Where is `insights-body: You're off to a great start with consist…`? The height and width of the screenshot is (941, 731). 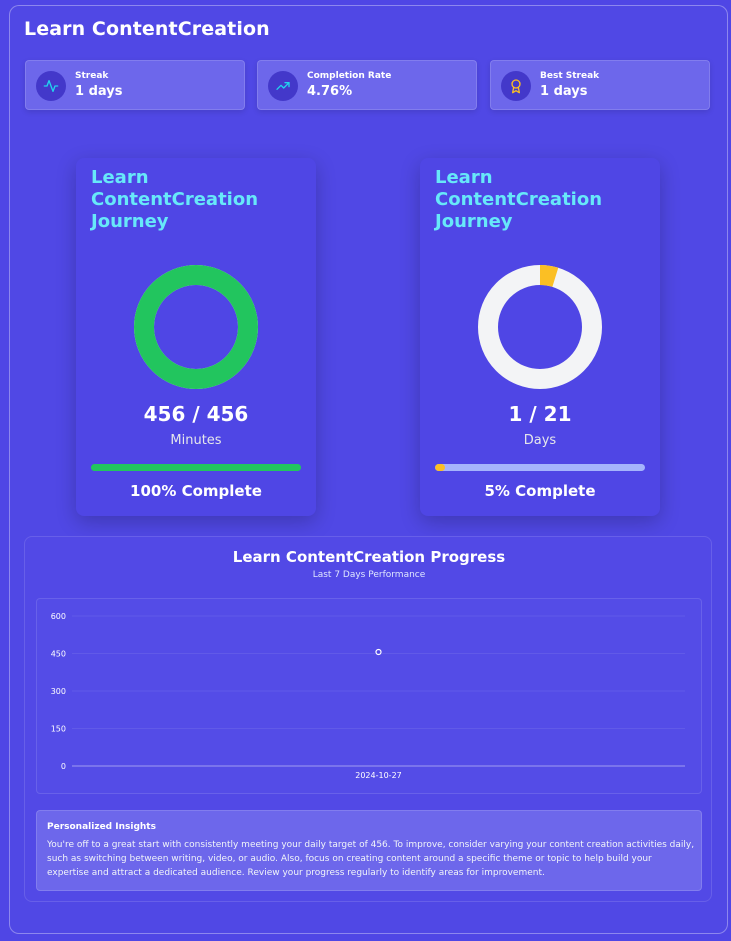 insights-body: You're off to a great start with consist… is located at coordinates (371, 859).